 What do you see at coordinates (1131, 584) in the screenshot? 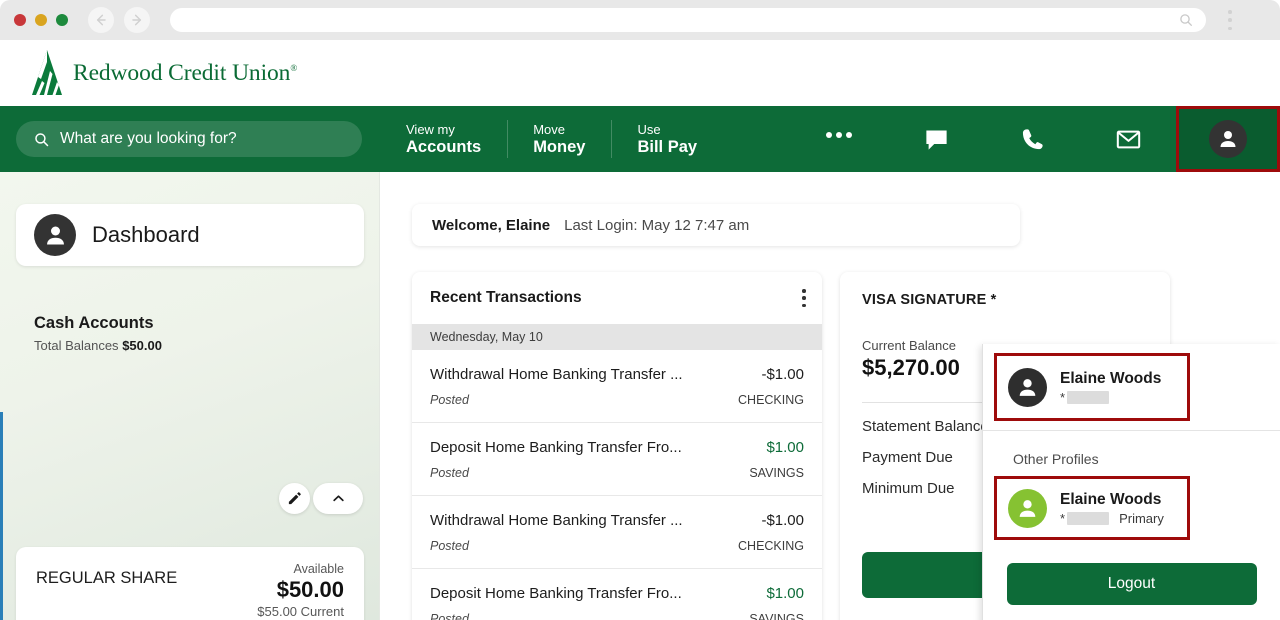
I see `logout-button: Logout` at bounding box center [1131, 584].